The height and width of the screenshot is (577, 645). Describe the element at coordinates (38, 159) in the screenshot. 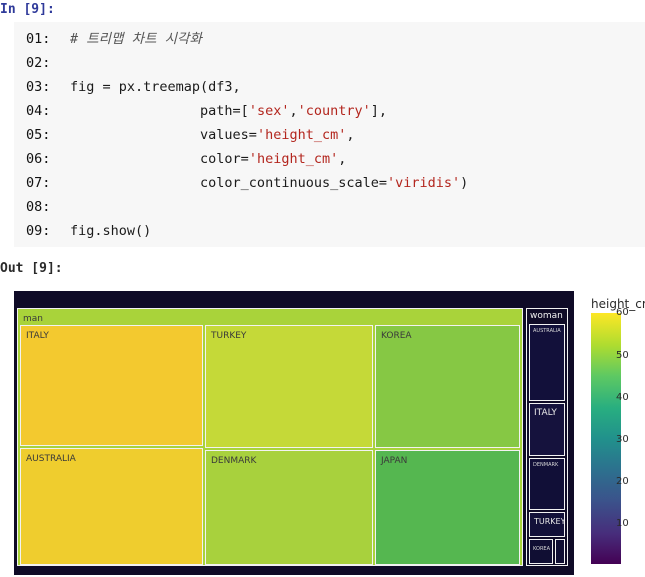

I see `line-number: 06:` at that location.